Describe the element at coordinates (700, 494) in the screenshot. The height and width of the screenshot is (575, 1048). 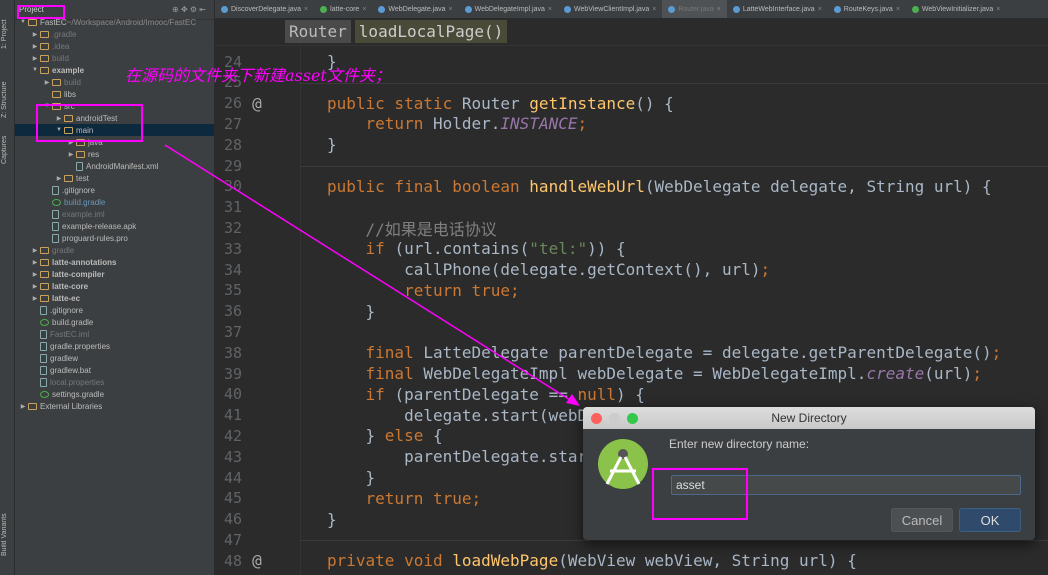
I see `highlight-input` at that location.